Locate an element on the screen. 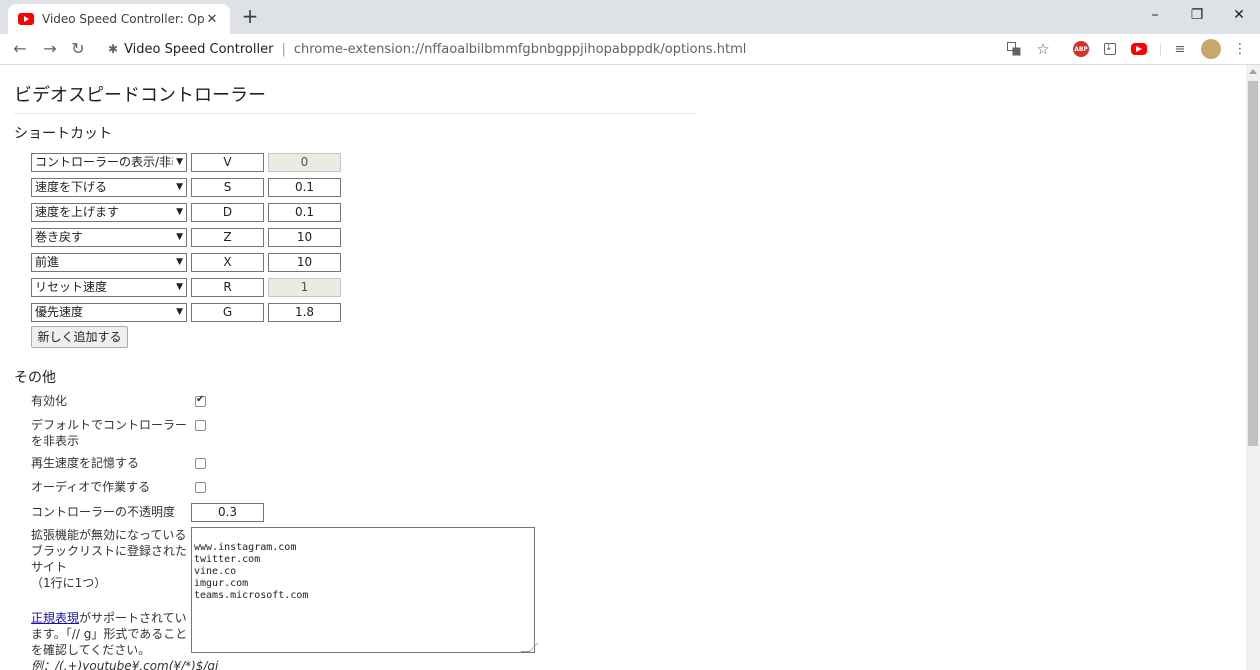 The width and height of the screenshot is (1260, 670). shortcut-key-input: X is located at coordinates (227, 262).